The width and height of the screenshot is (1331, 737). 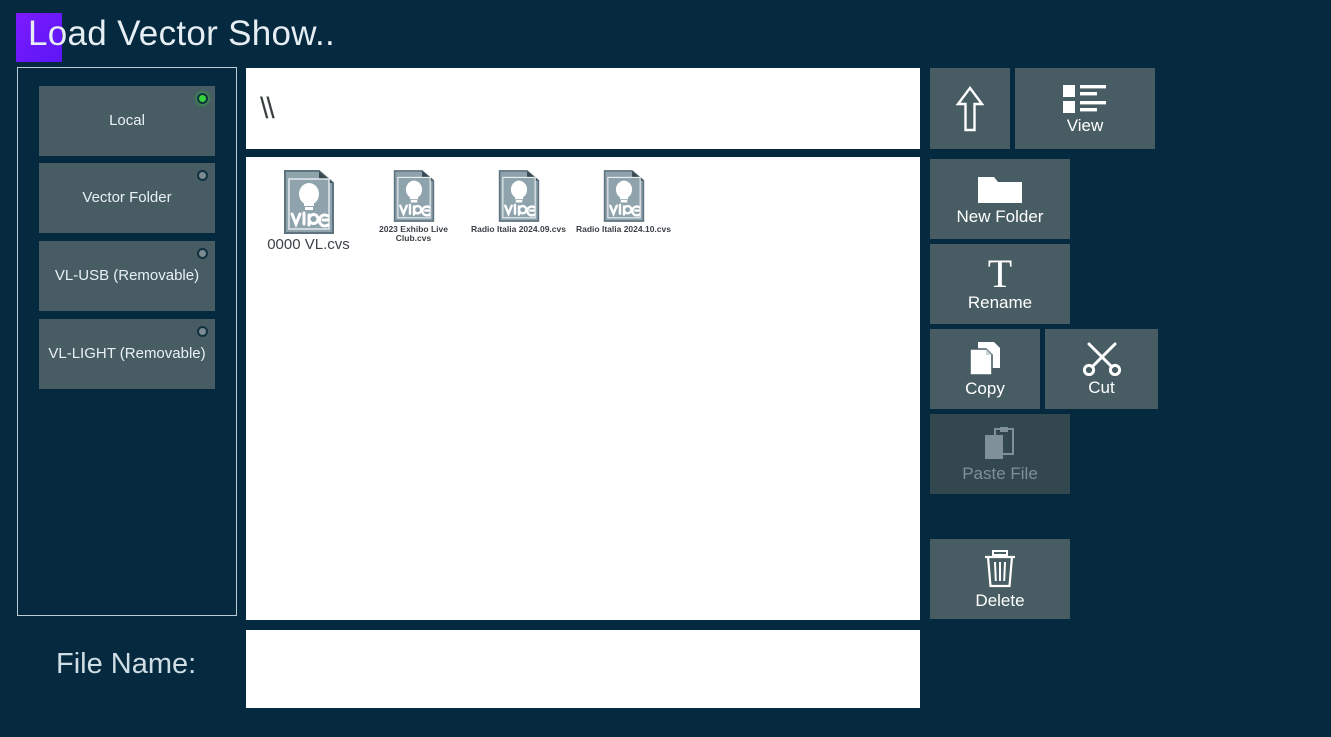 I want to click on new-folder-button: New Folder, so click(x=1000, y=199).